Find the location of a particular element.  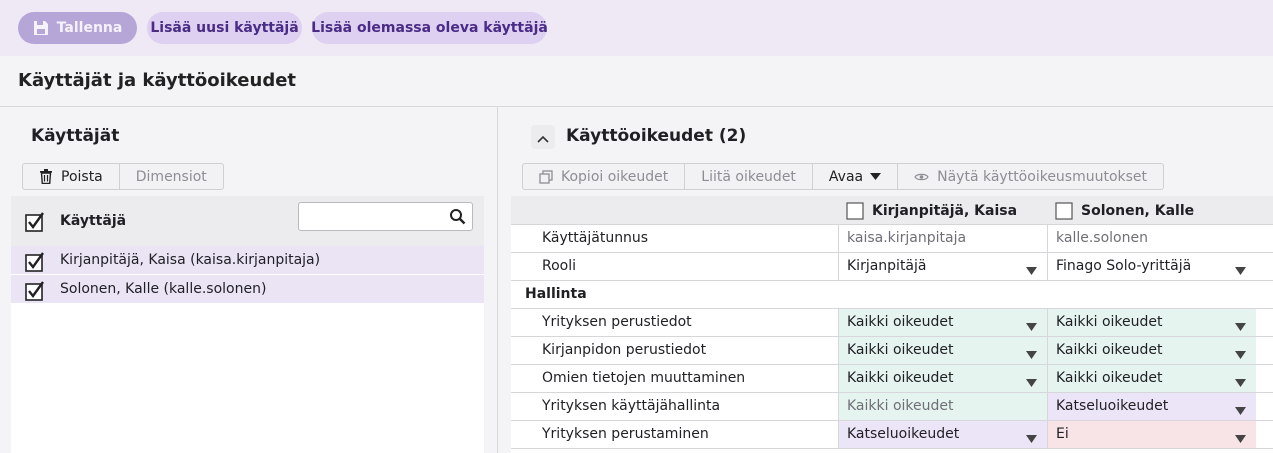

user-column-header: Käyttäjä is located at coordinates (93, 221).